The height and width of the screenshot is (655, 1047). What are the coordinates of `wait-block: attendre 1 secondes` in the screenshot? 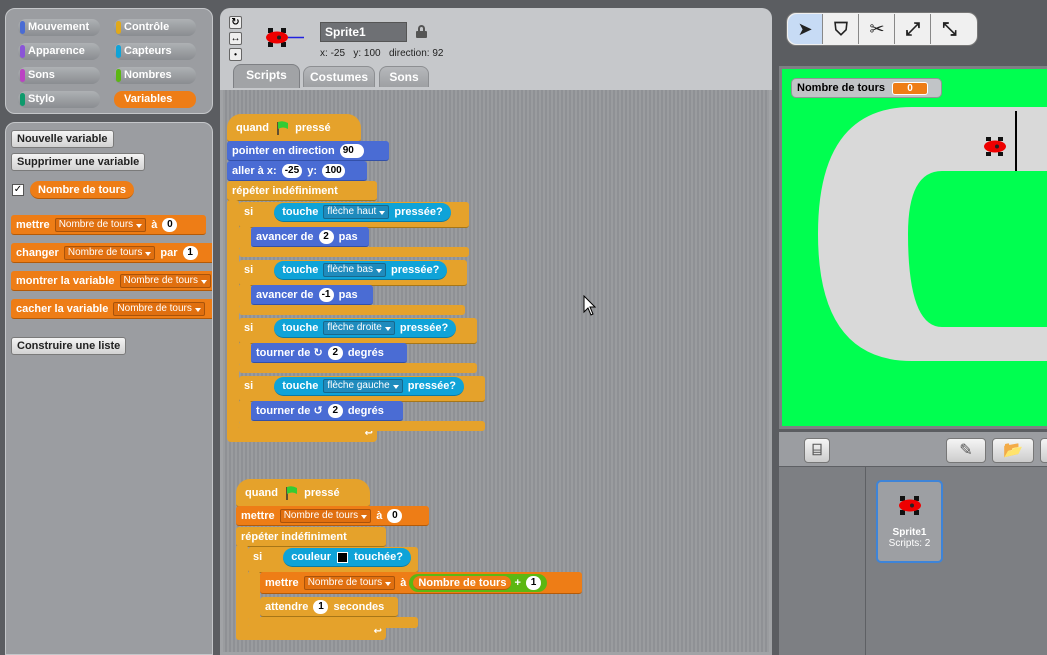 It's located at (329, 607).